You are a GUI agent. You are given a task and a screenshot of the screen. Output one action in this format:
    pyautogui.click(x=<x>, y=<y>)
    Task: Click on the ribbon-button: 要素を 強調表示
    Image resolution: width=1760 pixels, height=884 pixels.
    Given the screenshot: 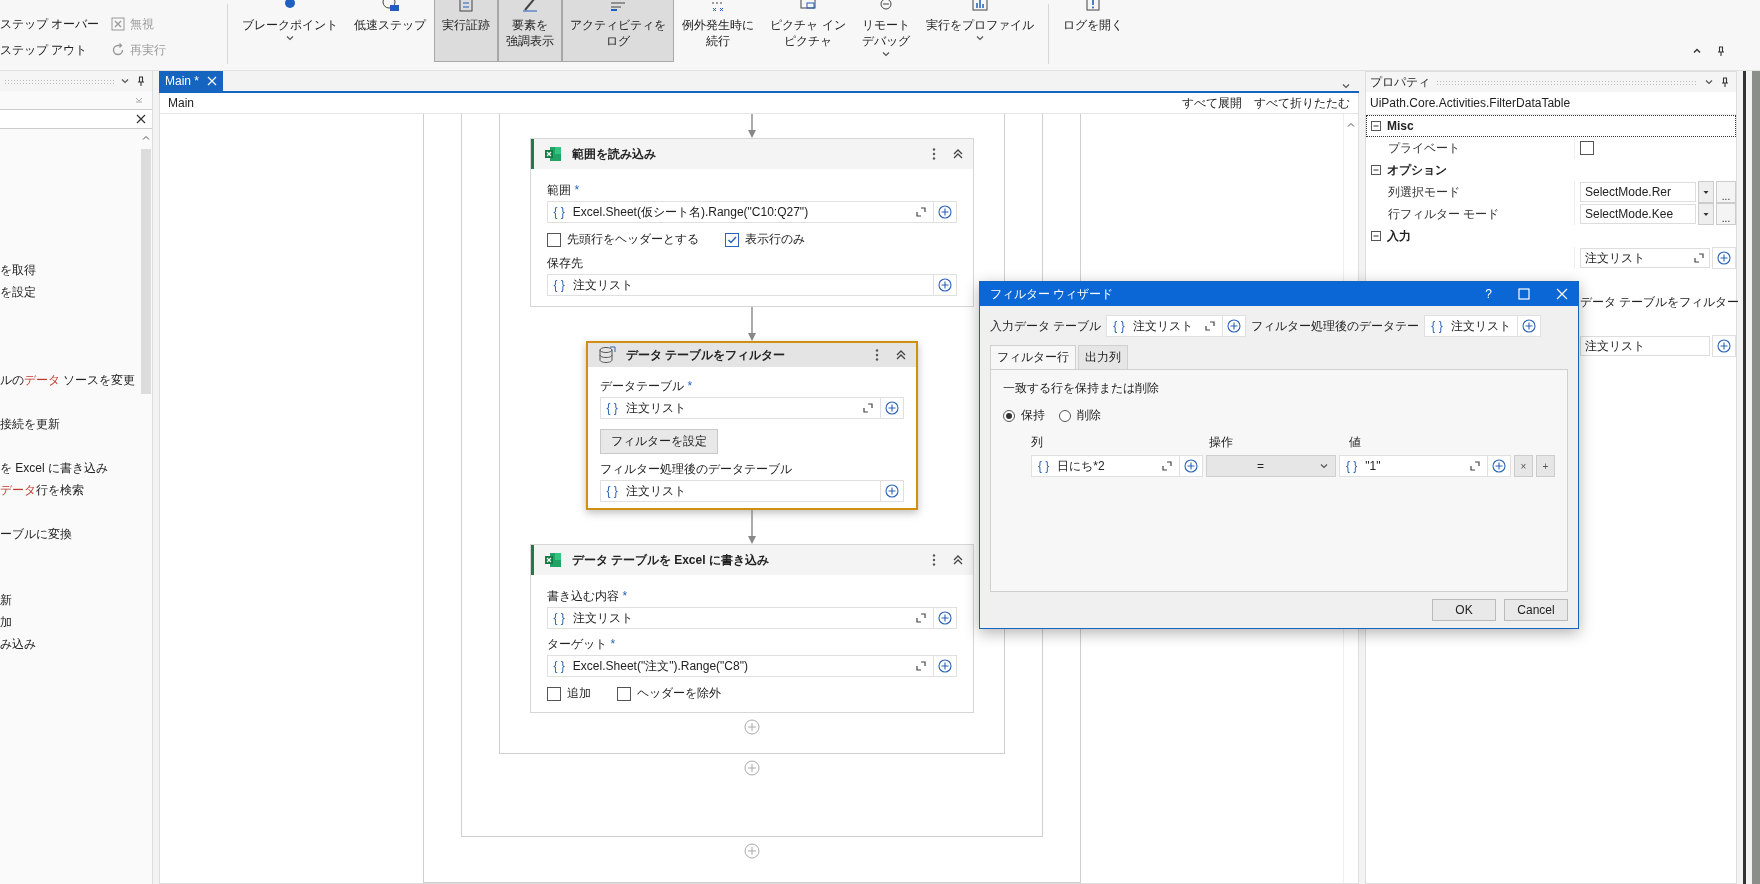 What is the action you would take?
    pyautogui.click(x=530, y=31)
    